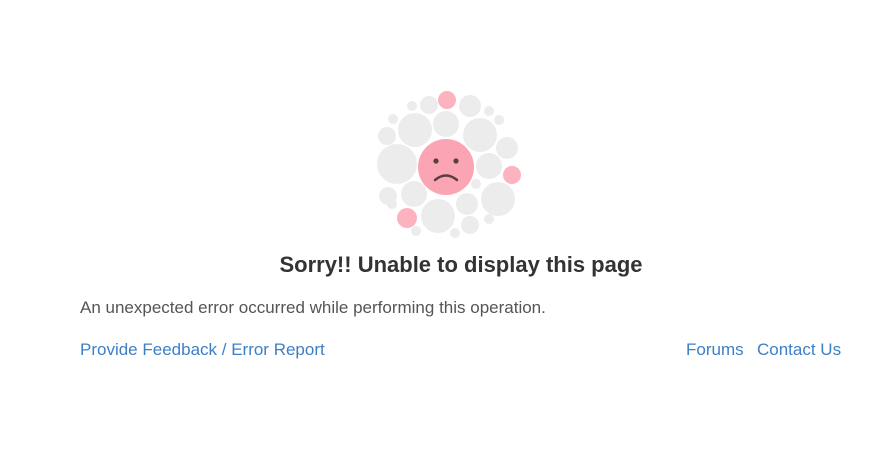 The image size is (894, 468). Describe the element at coordinates (799, 350) in the screenshot. I see `contact-us-link: Contact Us` at that location.